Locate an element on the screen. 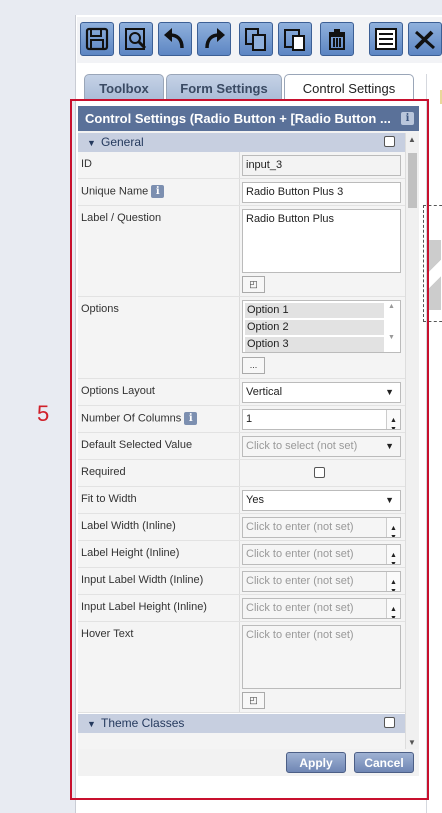 This screenshot has width=442, height=813. redo-icon is located at coordinates (215, 38).